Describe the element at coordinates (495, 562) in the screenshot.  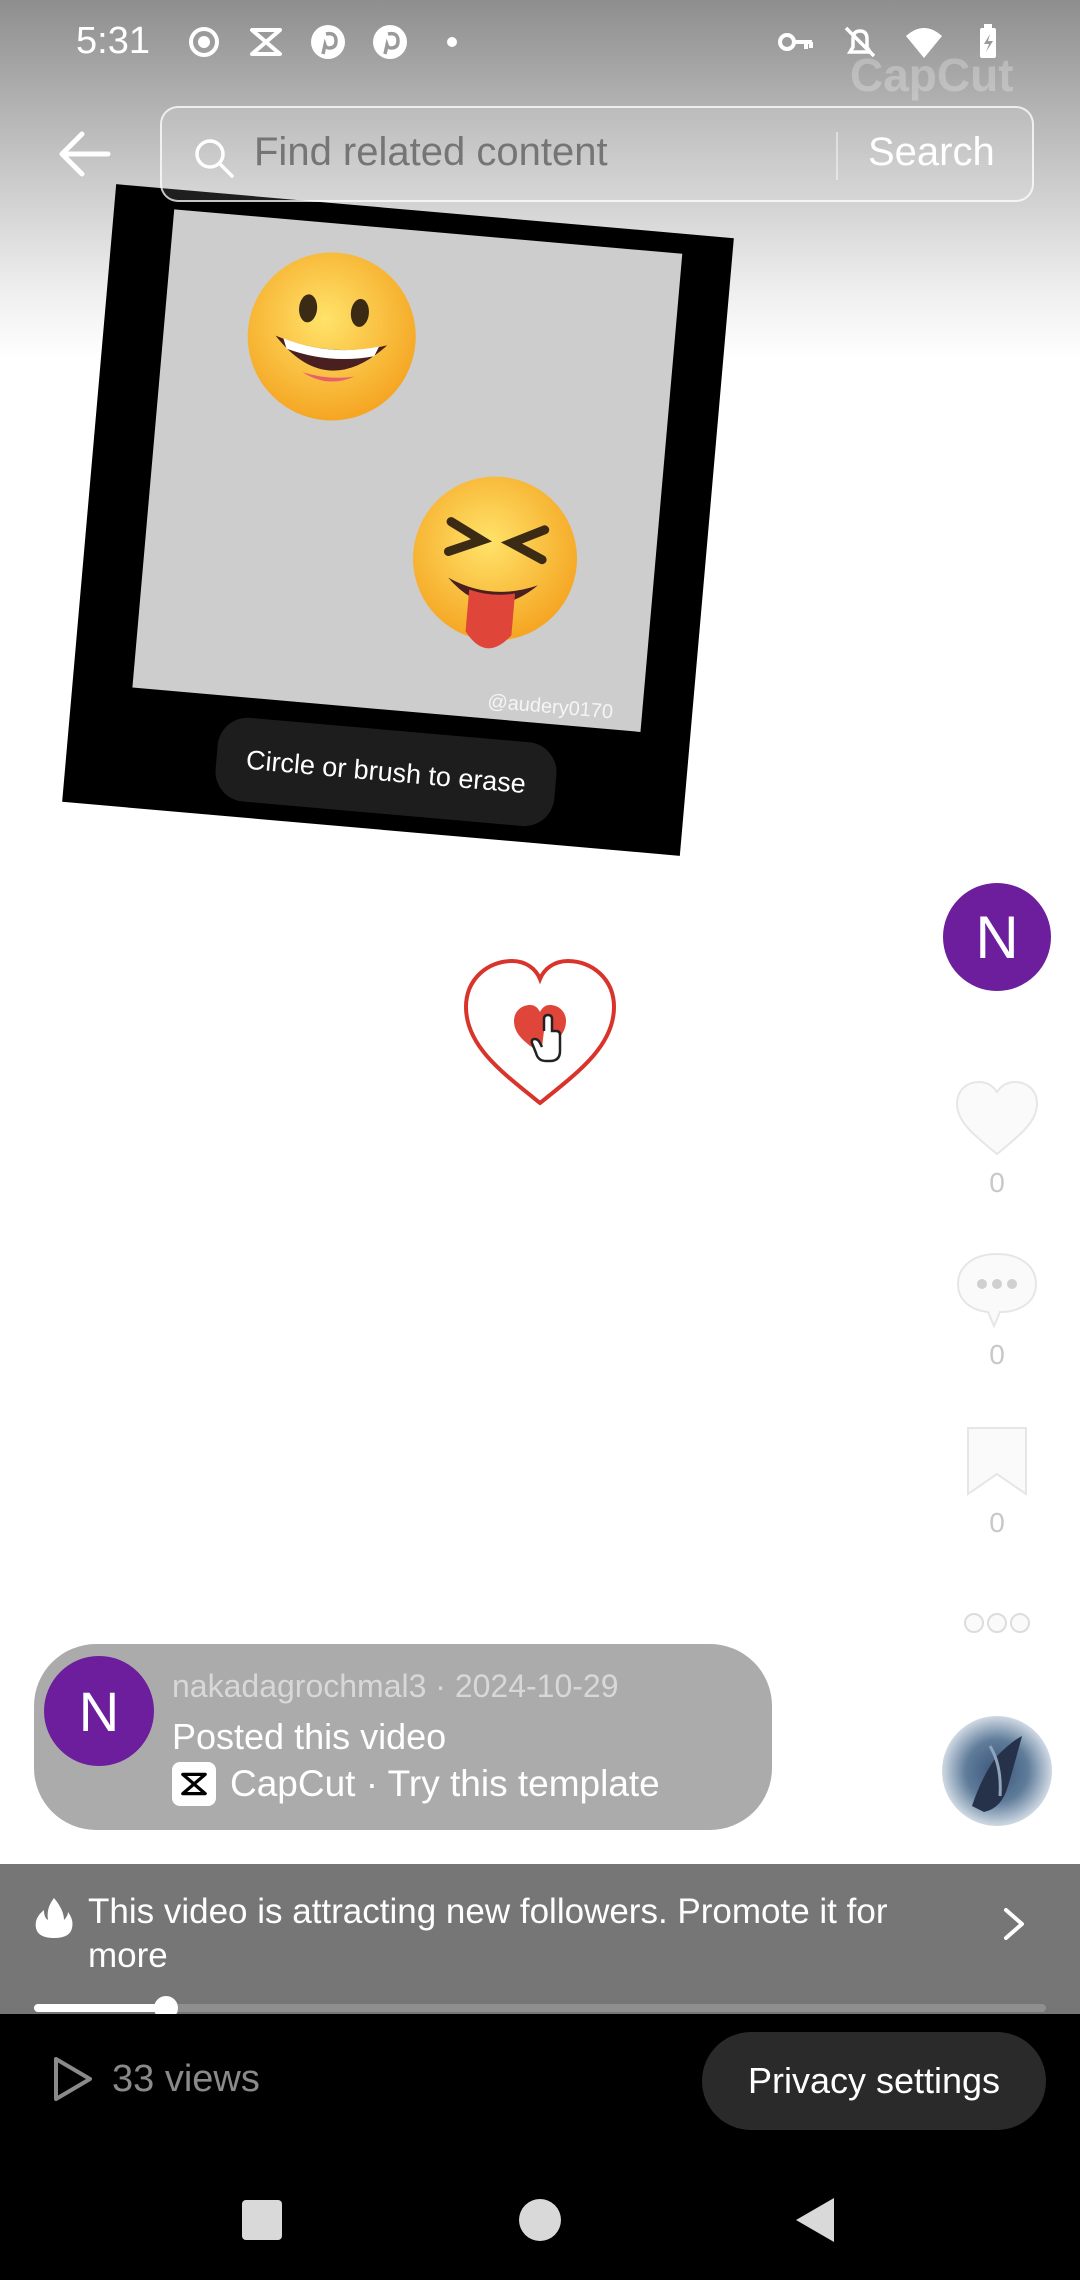
I see `squinting-tongue-emoji-icon` at that location.